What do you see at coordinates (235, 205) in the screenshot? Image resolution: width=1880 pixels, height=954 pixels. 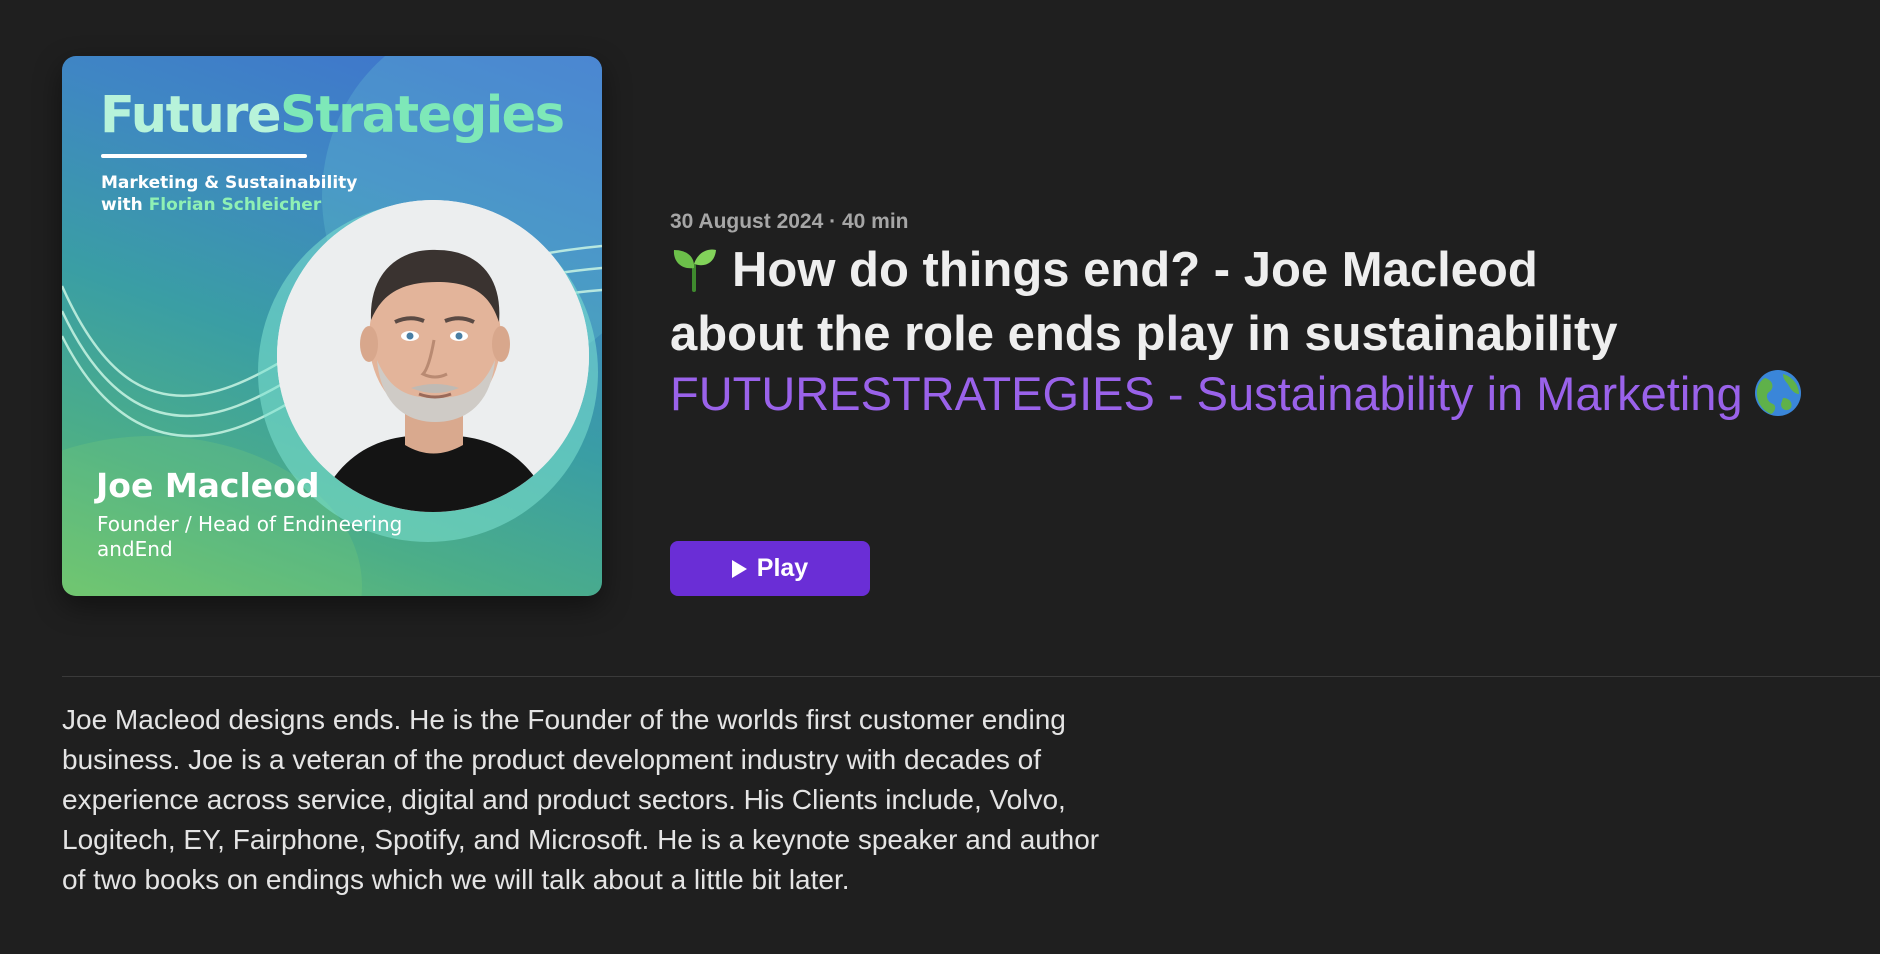 I see `host-name: Florian Schleicher` at bounding box center [235, 205].